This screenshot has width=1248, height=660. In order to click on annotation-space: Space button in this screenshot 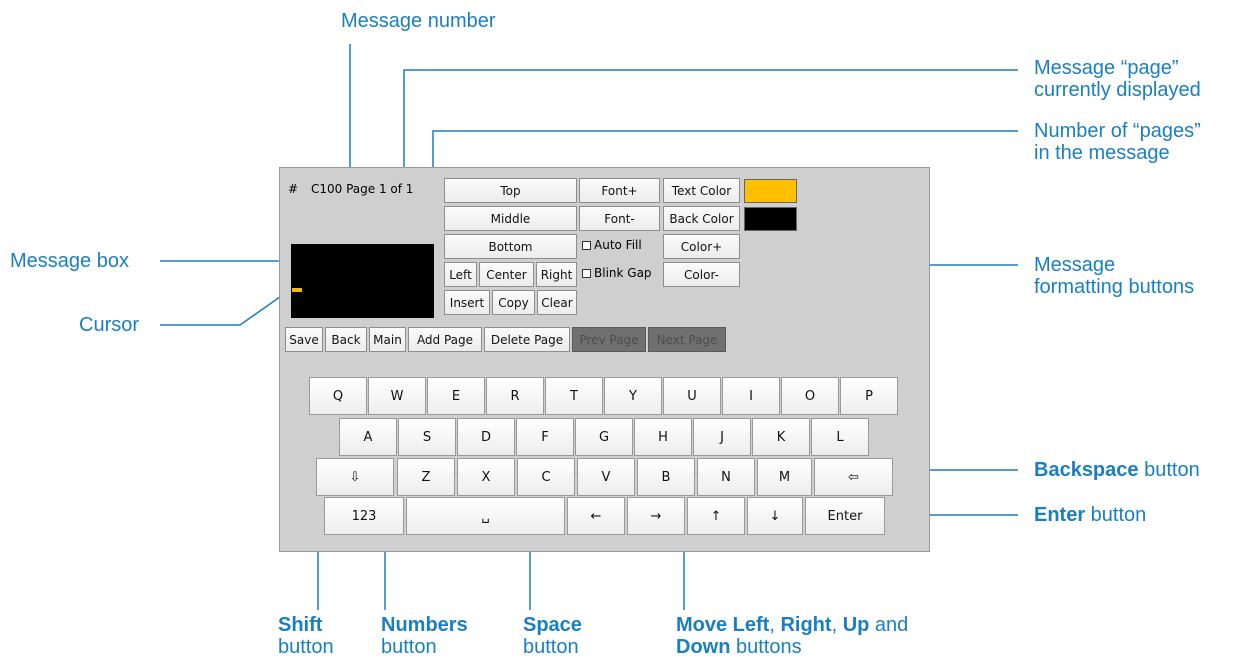, I will do `click(552, 636)`.